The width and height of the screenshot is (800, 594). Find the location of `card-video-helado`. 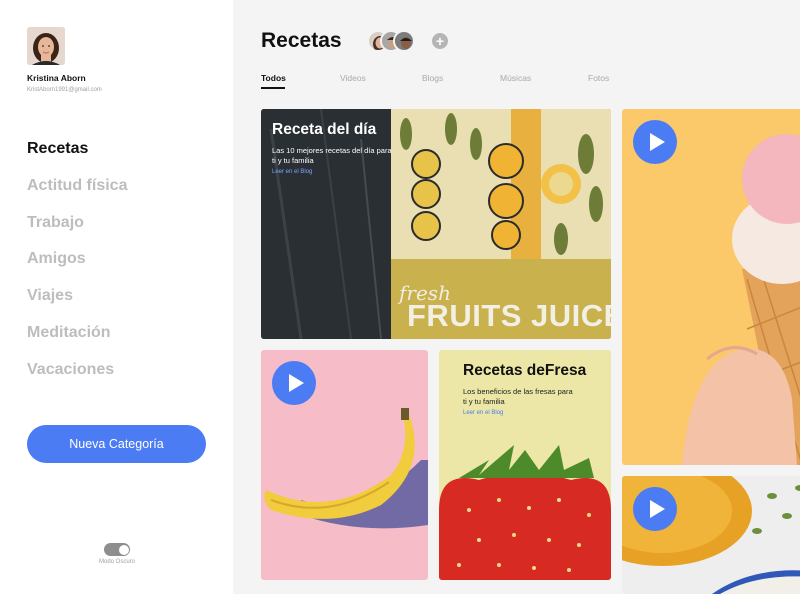

card-video-helado is located at coordinates (711, 287).